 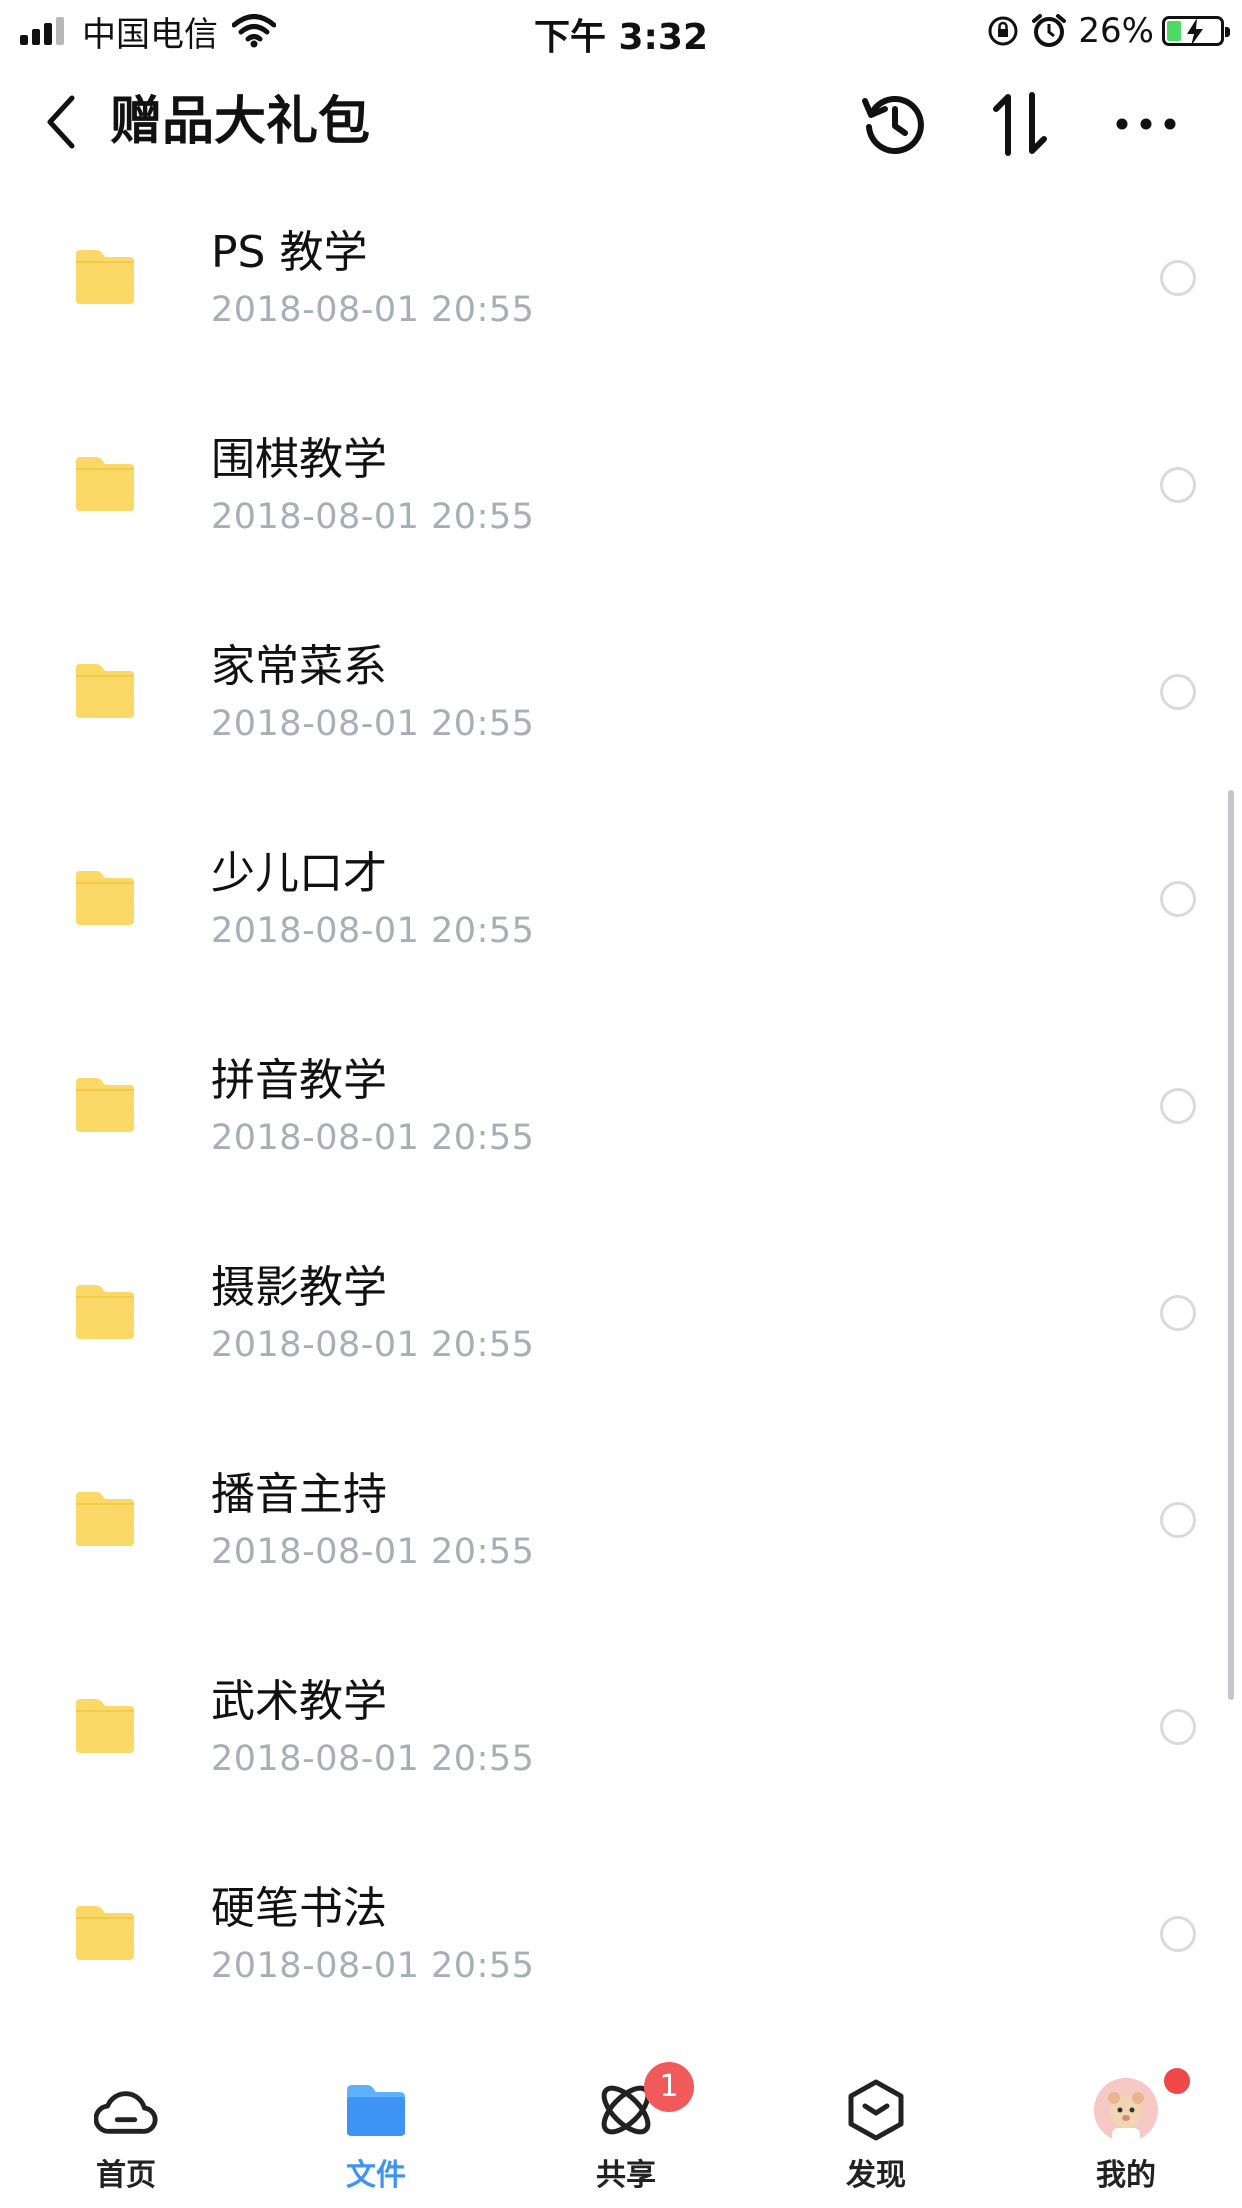 I want to click on back-icon, so click(x=61, y=122).